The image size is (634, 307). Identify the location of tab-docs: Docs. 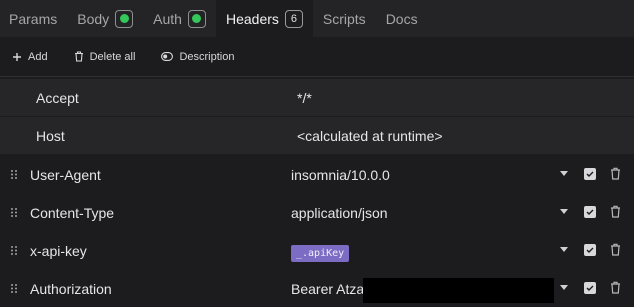
(402, 18).